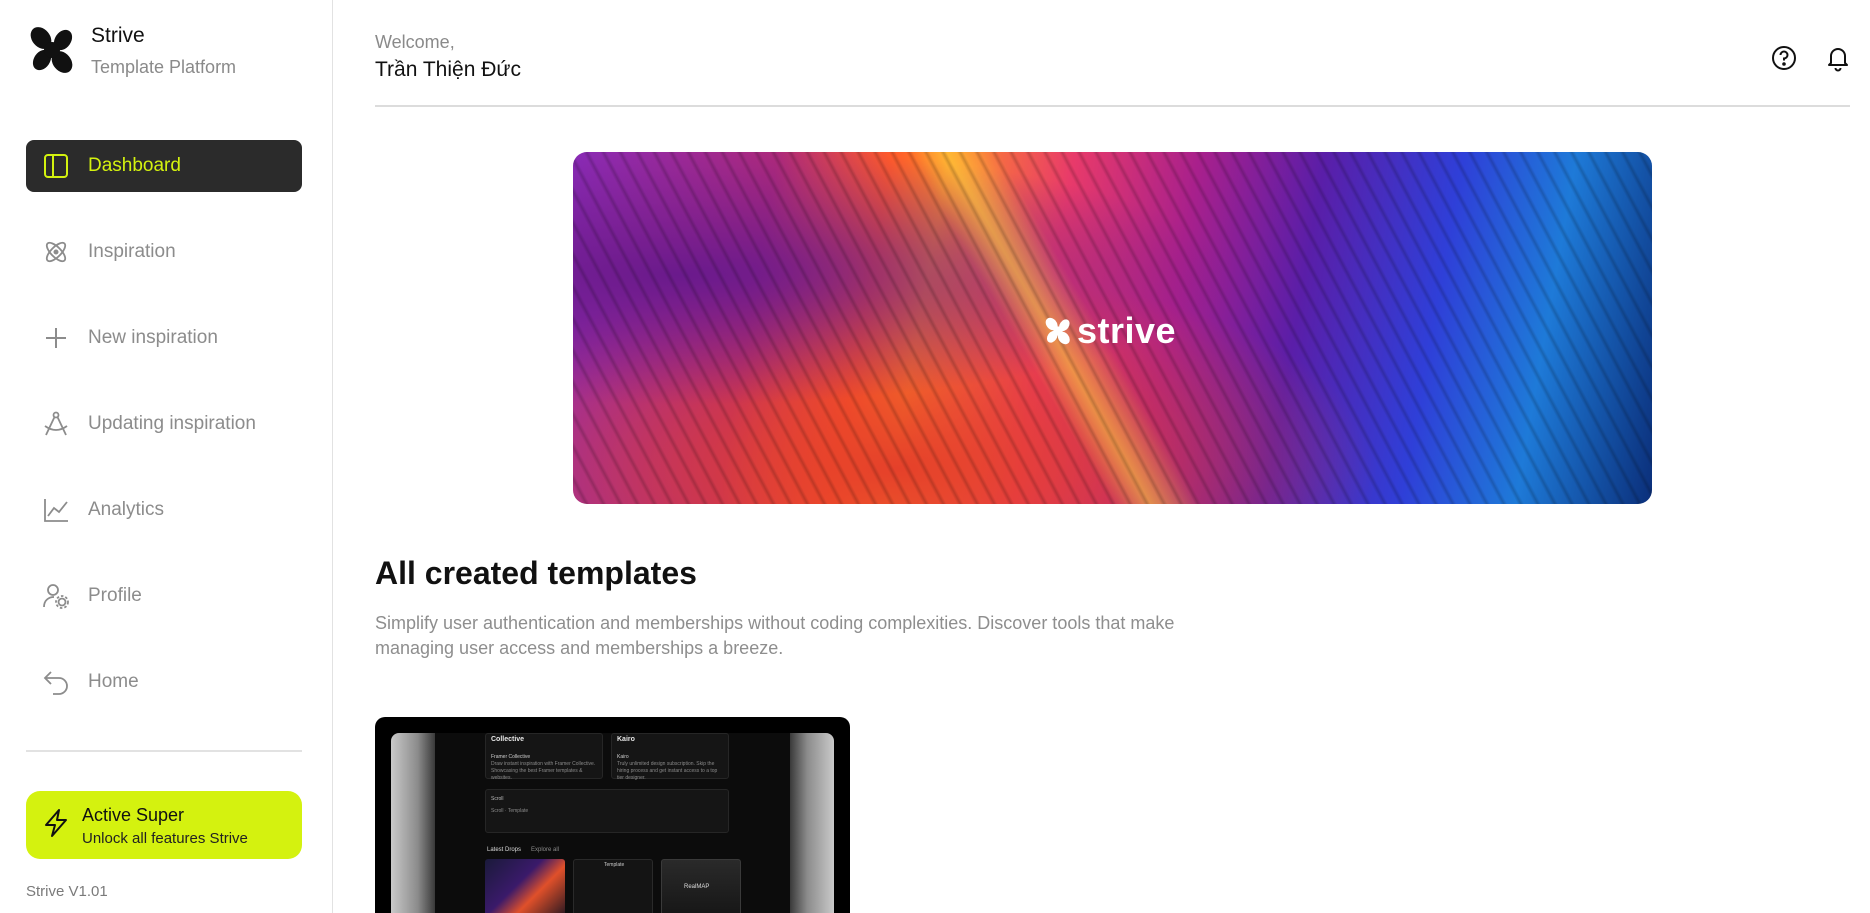 The height and width of the screenshot is (913, 1870). What do you see at coordinates (153, 337) in the screenshot?
I see `sidebar-item-label: New inspiration` at bounding box center [153, 337].